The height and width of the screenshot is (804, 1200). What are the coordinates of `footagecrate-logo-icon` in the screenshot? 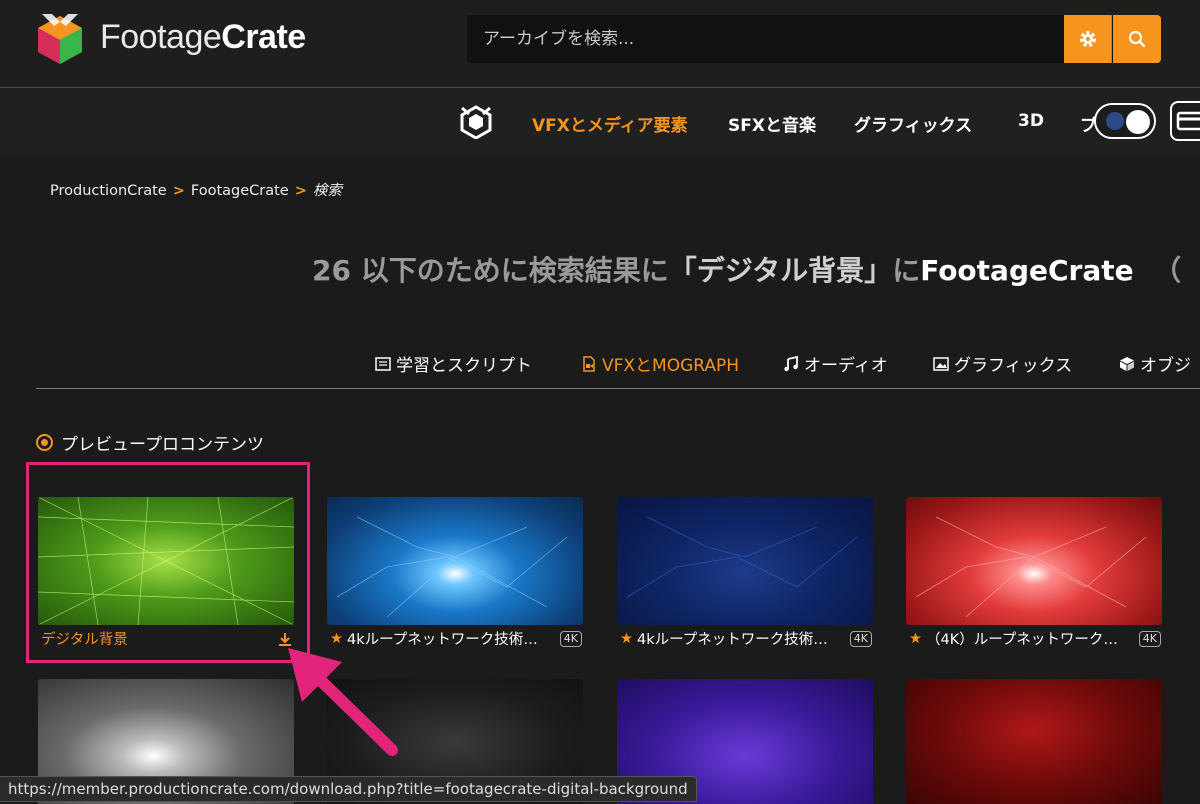 It's located at (60, 40).